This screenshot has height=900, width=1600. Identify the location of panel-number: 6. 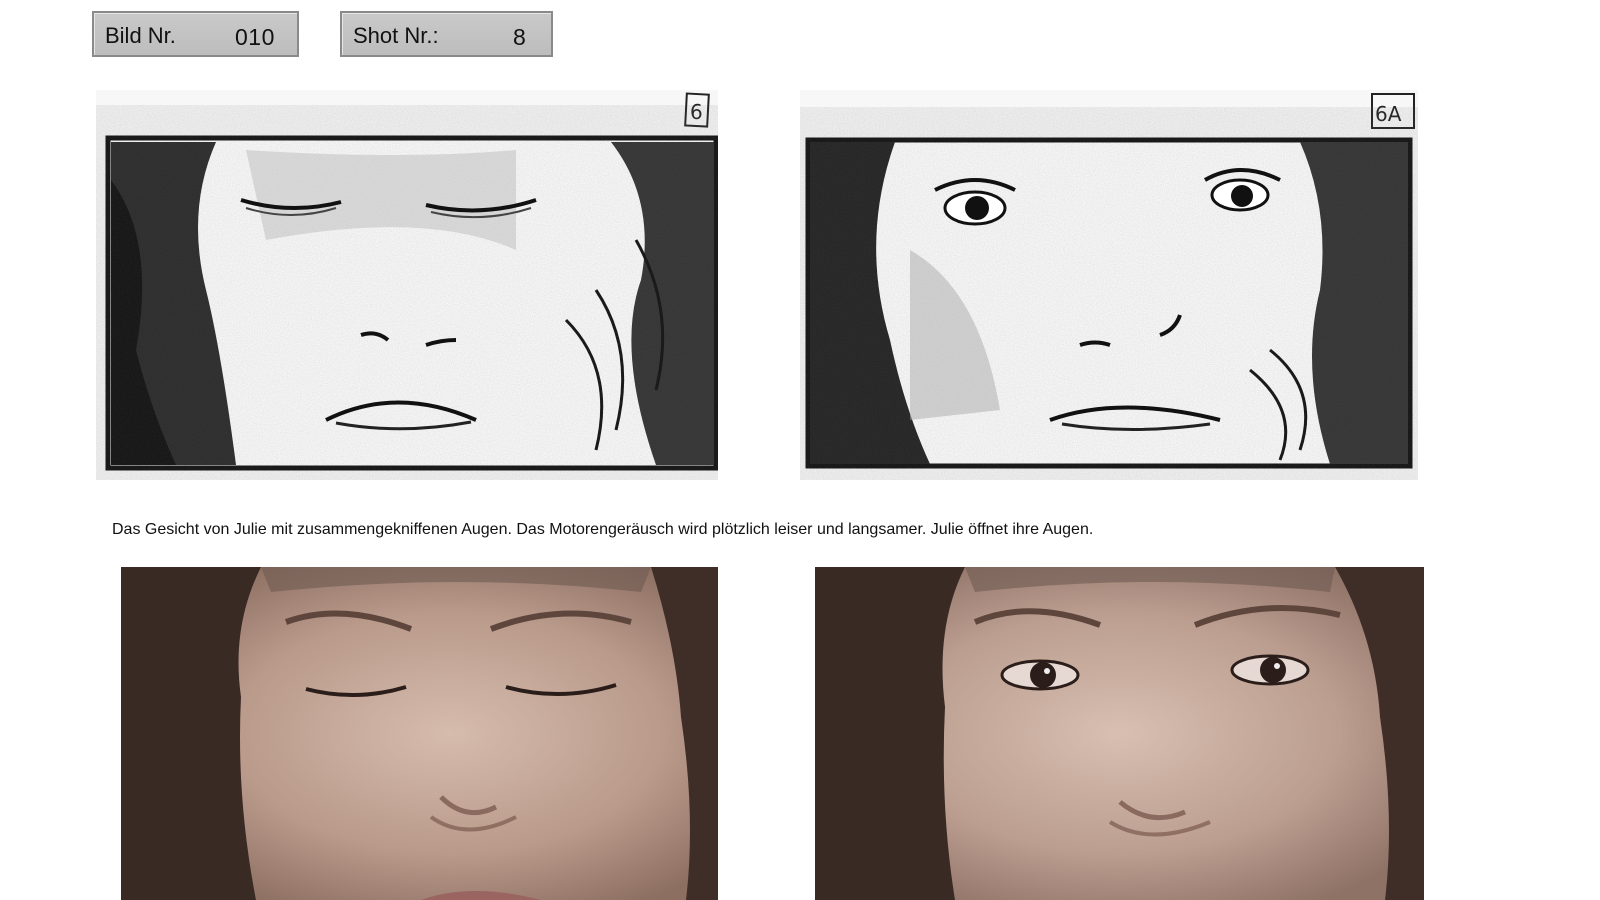
(696, 112).